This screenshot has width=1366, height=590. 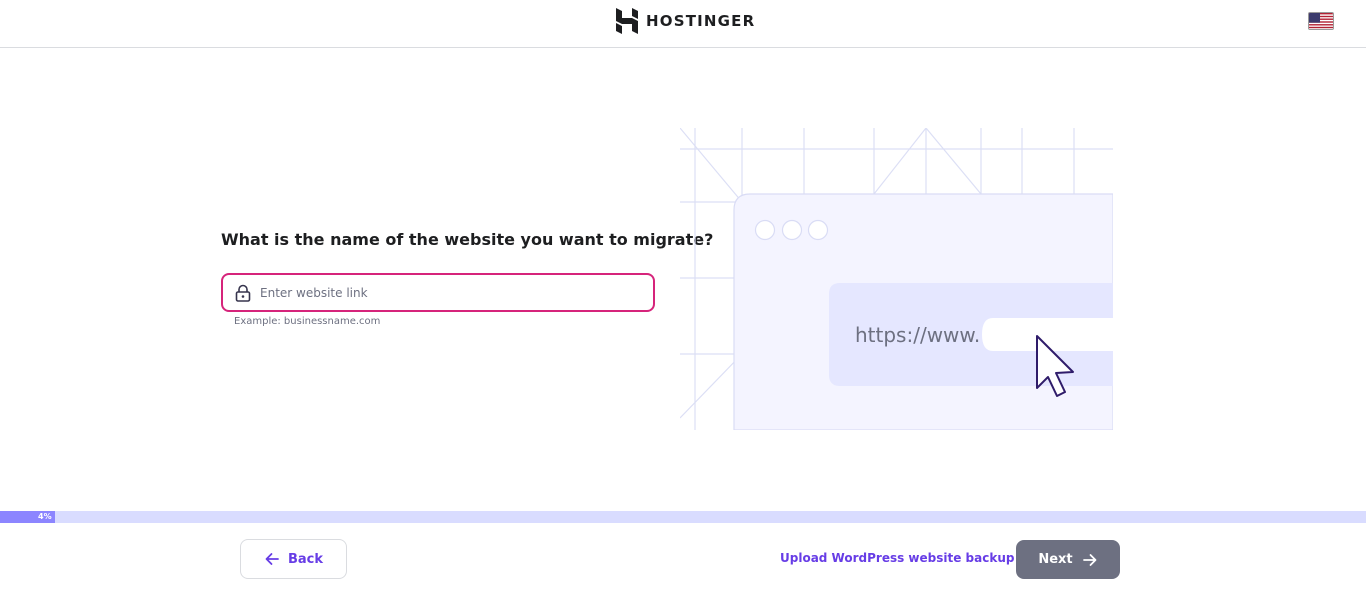 What do you see at coordinates (307, 321) in the screenshot?
I see `input-hint: Example: businessname.com` at bounding box center [307, 321].